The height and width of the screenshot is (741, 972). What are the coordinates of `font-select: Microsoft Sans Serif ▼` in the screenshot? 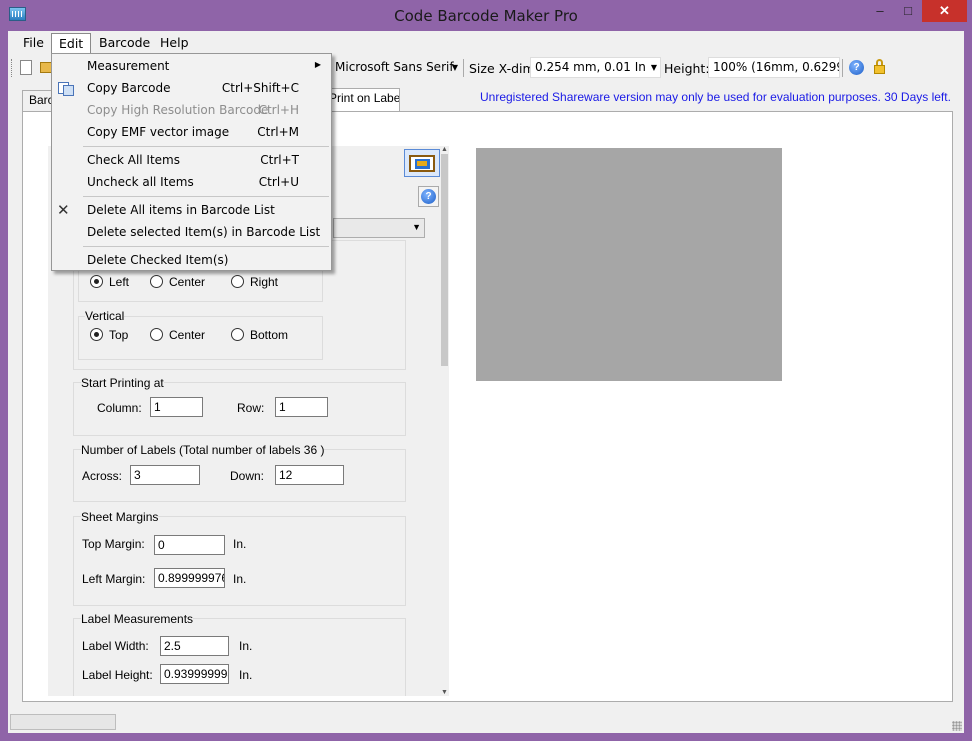 It's located at (396, 67).